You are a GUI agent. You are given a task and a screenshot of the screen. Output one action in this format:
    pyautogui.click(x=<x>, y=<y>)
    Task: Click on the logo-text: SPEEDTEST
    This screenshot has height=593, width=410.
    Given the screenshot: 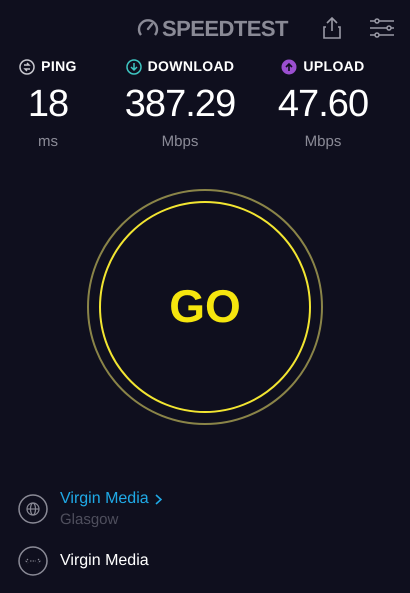 What is the action you would take?
    pyautogui.click(x=225, y=28)
    